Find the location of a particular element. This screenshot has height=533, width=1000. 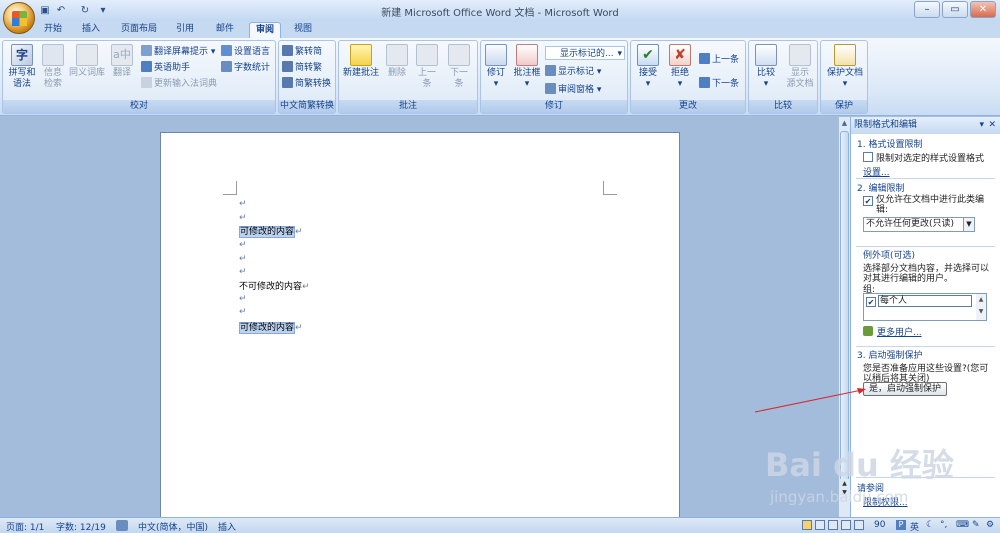

protect-document-button: 保护文档 ▾ is located at coordinates (845, 67).